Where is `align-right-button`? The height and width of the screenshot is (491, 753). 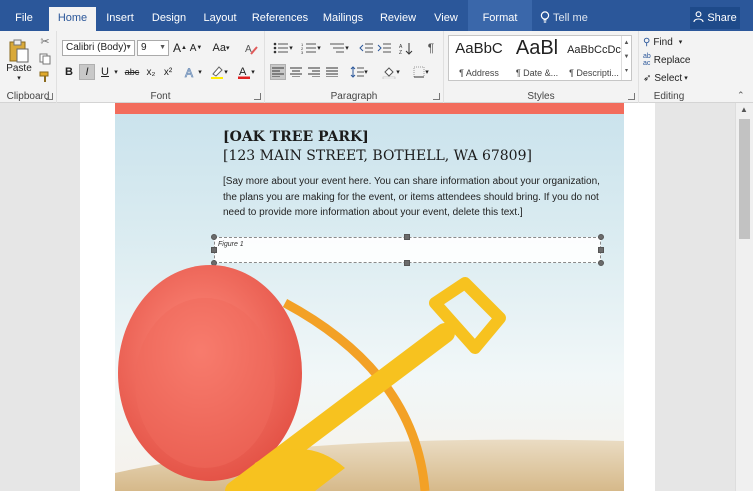 align-right-button is located at coordinates (314, 72).